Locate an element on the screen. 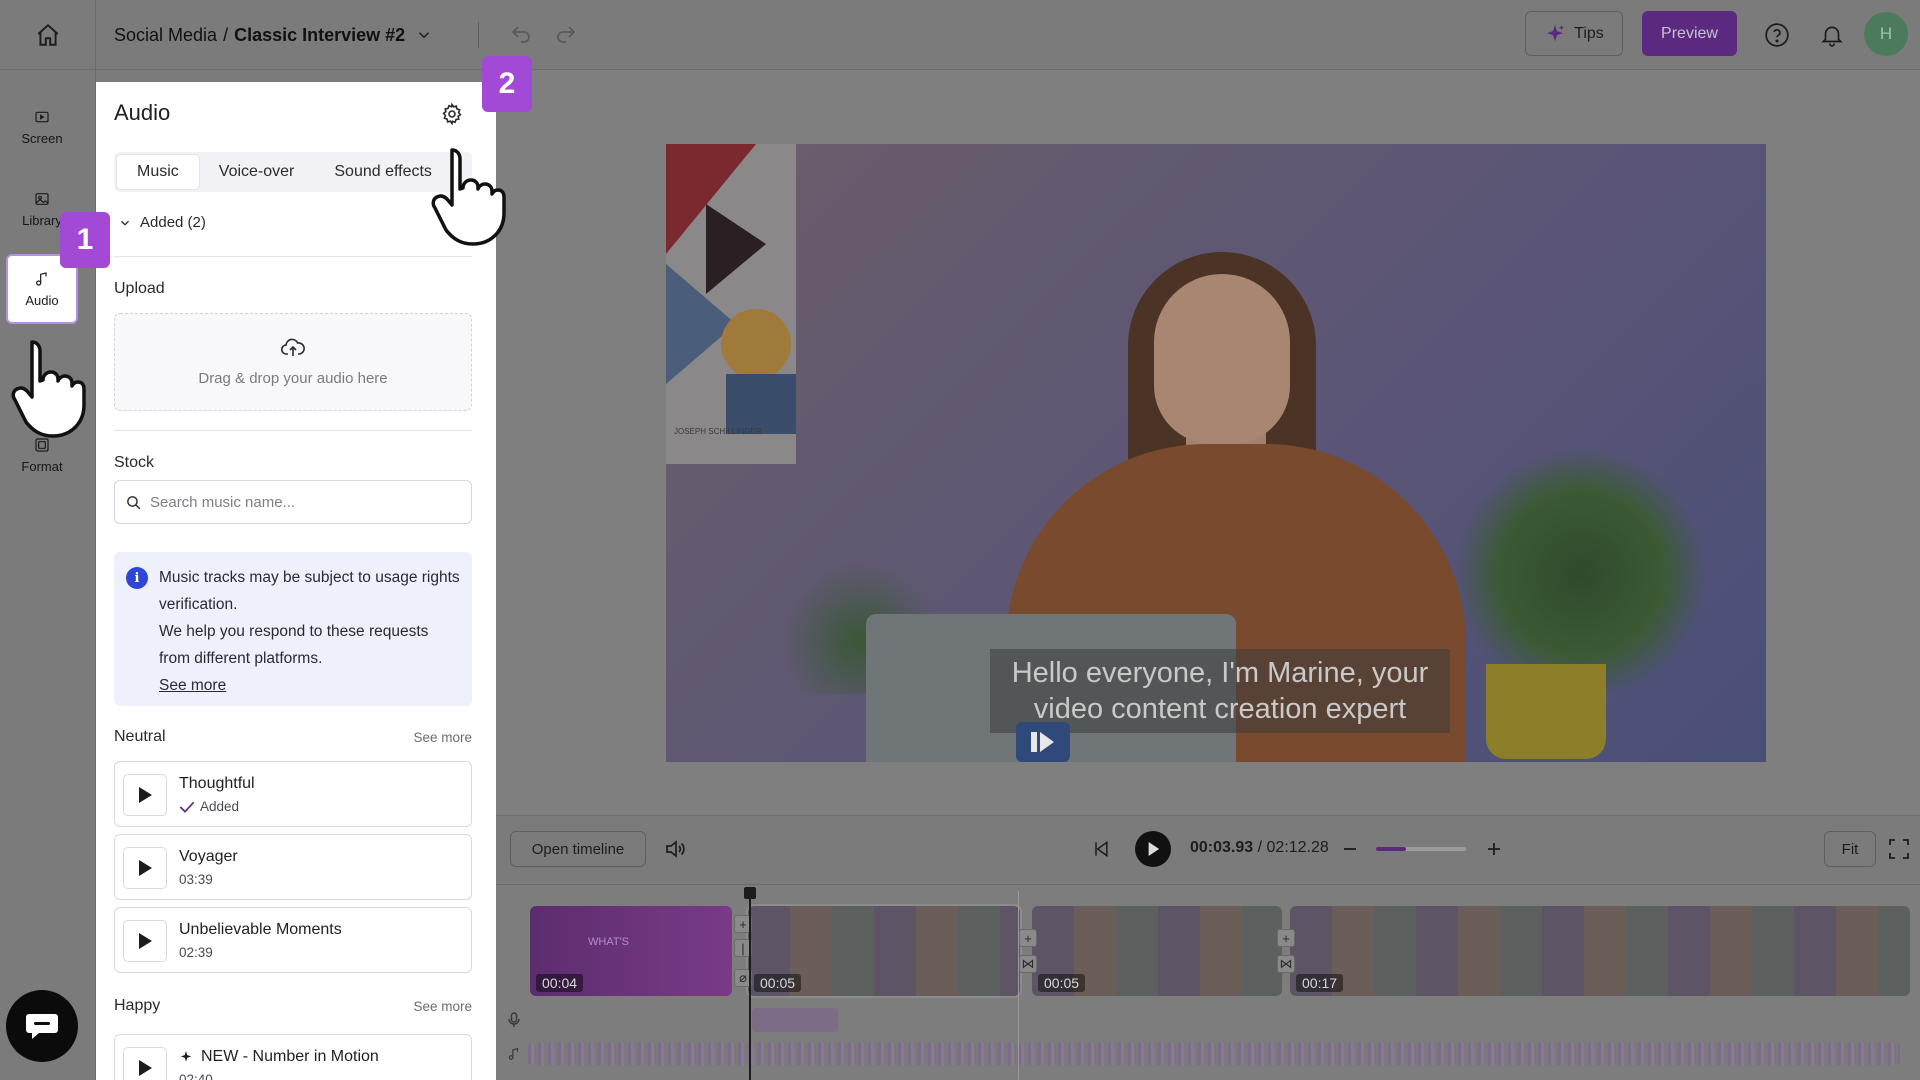  group-name: Neutral is located at coordinates (140, 736).